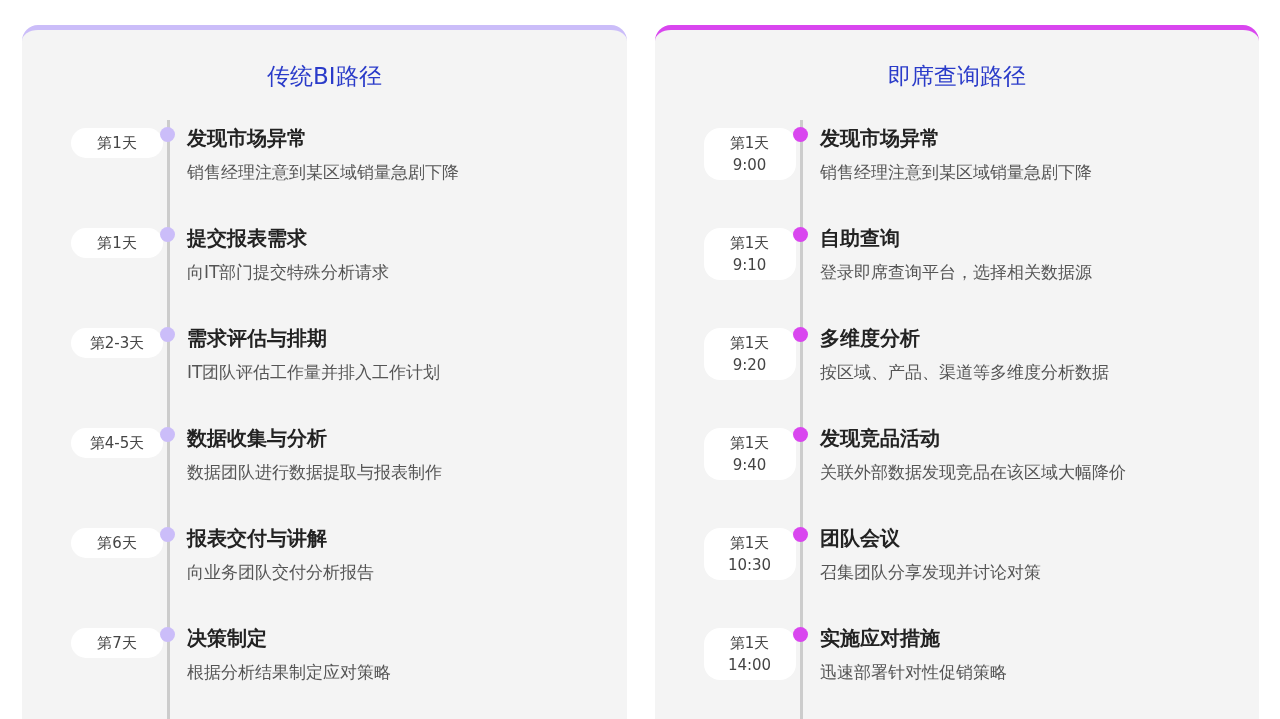 This screenshot has width=1280, height=719. I want to click on day-label: 第7天, so click(117, 643).